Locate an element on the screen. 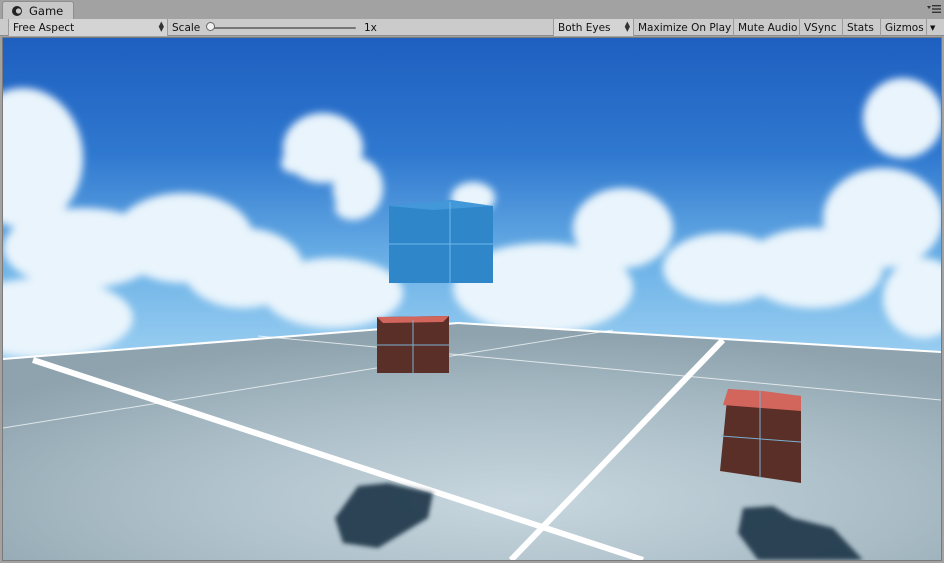  scale-value-text: 1x is located at coordinates (370, 27).